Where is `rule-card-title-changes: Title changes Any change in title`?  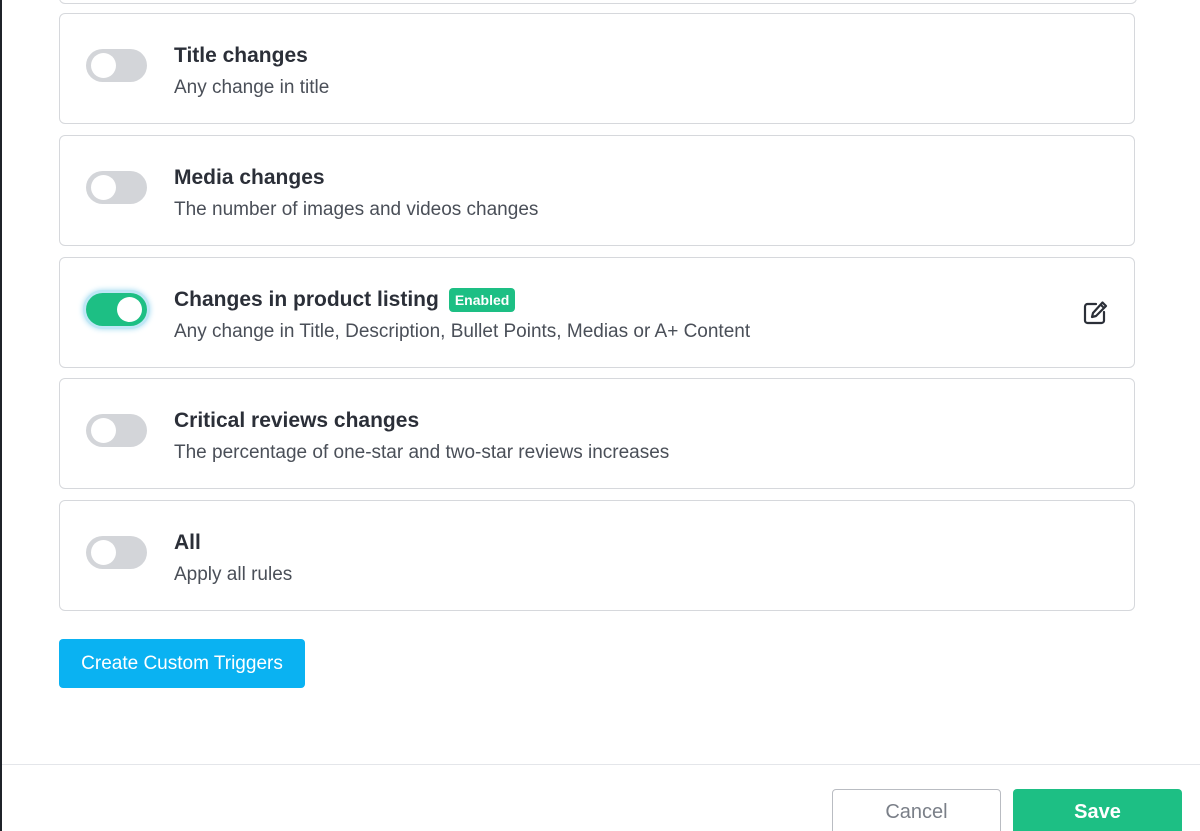 rule-card-title-changes: Title changes Any change in title is located at coordinates (597, 68).